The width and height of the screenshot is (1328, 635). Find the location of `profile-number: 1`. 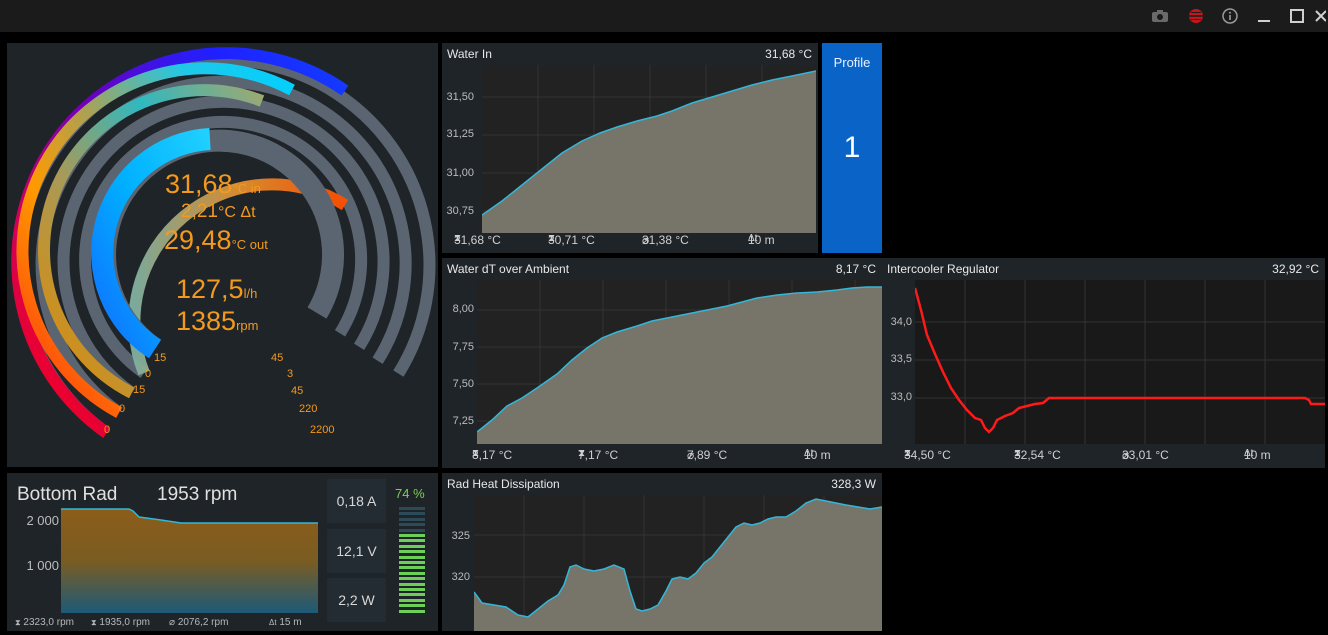

profile-number: 1 is located at coordinates (852, 147).